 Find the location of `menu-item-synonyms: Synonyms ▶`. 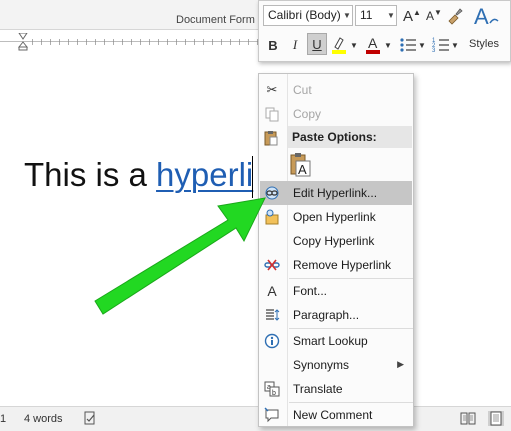

menu-item-synonyms: Synonyms ▶ is located at coordinates (336, 365).